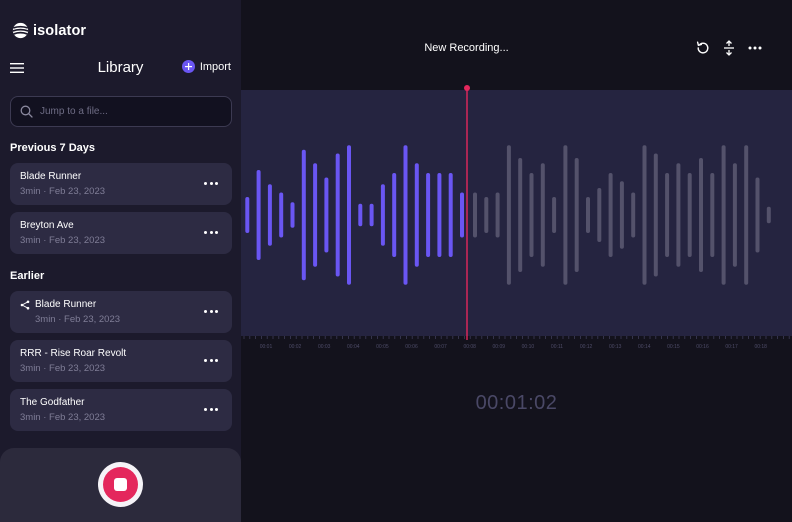 This screenshot has width=792, height=522. I want to click on plus-circle-icon, so click(188, 66).